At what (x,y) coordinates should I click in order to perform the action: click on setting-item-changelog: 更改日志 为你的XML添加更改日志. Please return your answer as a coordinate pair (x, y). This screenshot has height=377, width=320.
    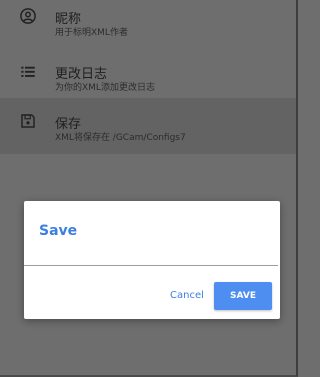
    Looking at the image, I should click on (148, 76).